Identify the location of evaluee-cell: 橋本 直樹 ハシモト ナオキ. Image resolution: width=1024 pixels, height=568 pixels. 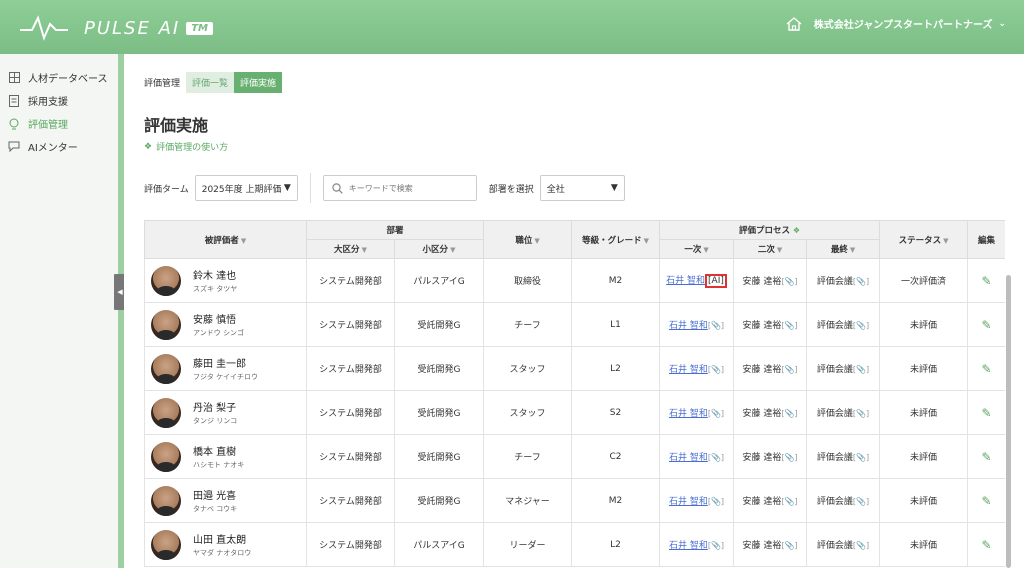
(225, 456).